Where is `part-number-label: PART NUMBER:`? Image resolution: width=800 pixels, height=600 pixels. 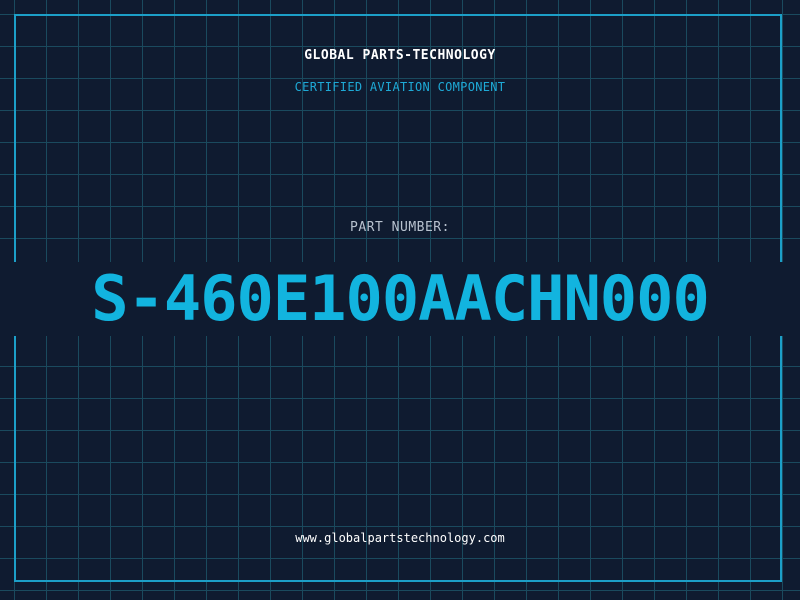
part-number-label: PART NUMBER: is located at coordinates (400, 227).